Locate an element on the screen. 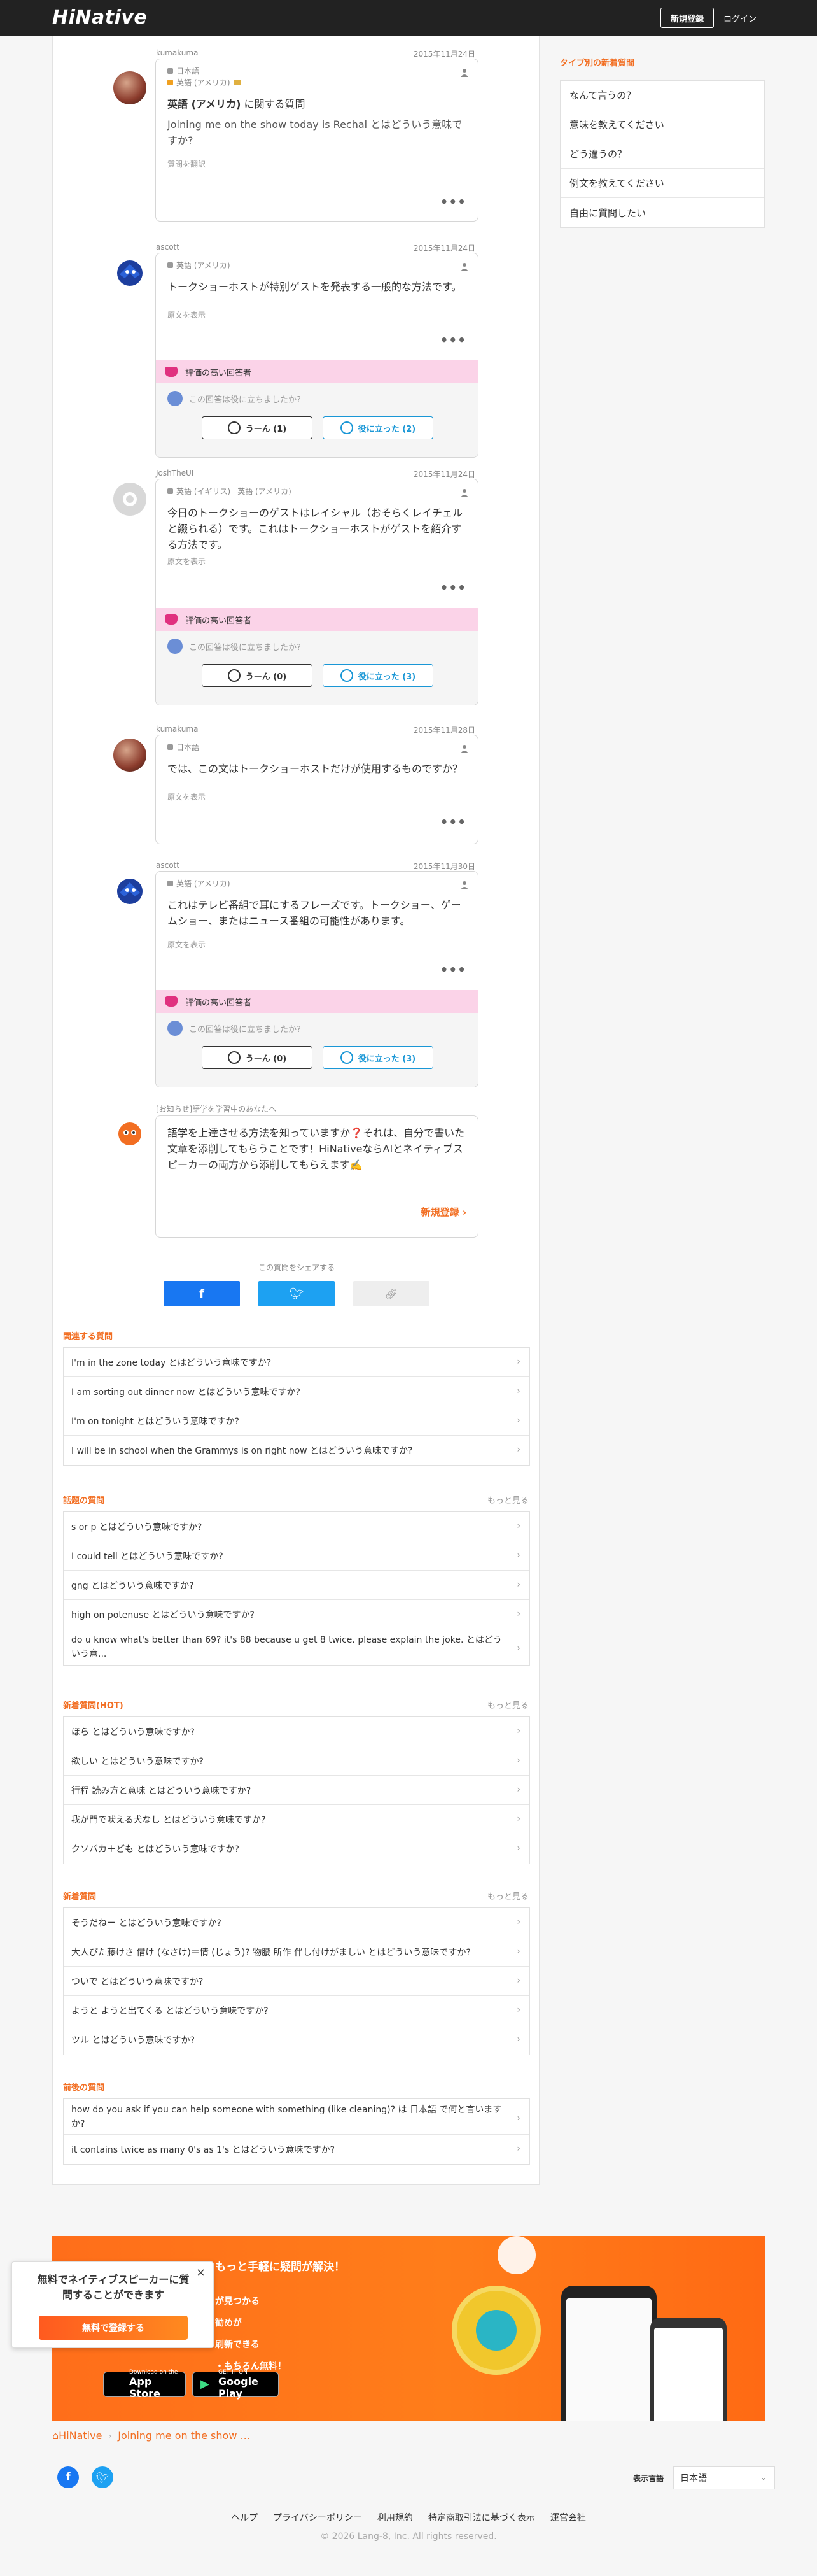  list-item: 我が門で吠える犬なし とはどういう意味ですか? › is located at coordinates (297, 1819).